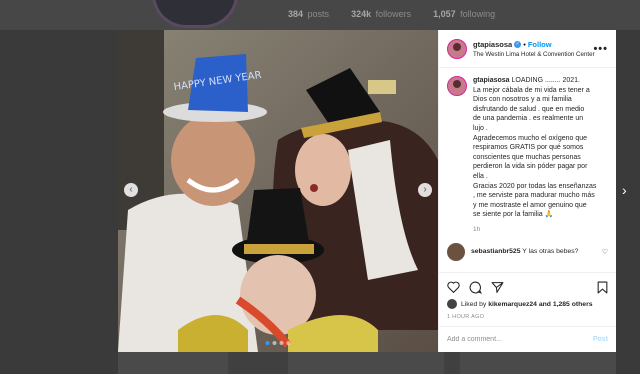 This screenshot has height=374, width=640. I want to click on stat-followers: 324k followers, so click(381, 14).